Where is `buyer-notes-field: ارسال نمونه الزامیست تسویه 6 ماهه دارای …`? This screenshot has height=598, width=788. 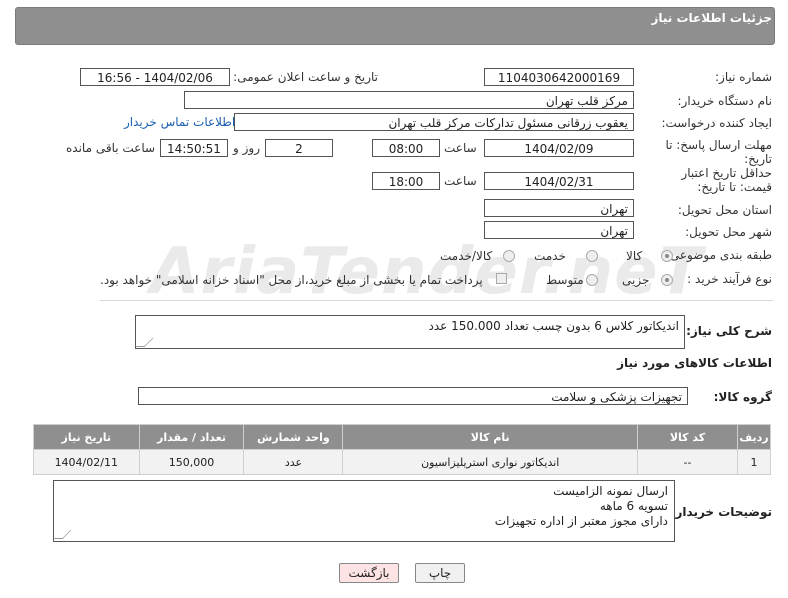
buyer-notes-field: ارسال نمونه الزامیست تسویه 6 ماهه دارای … is located at coordinates (364, 511).